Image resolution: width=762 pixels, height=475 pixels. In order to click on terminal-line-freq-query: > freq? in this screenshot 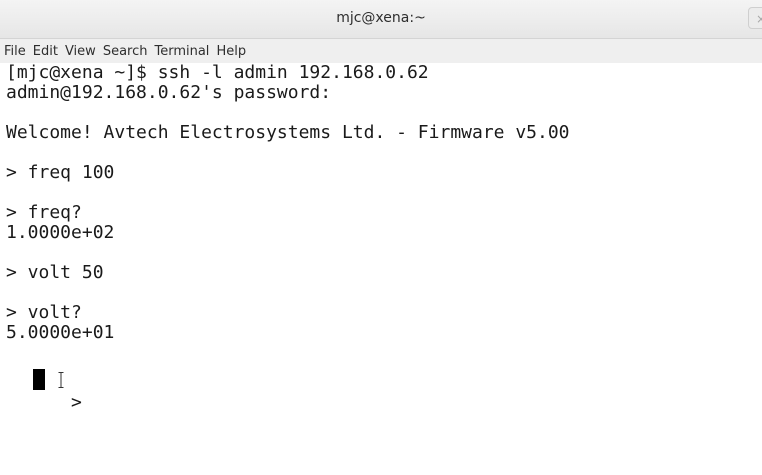, I will do `click(44, 212)`.